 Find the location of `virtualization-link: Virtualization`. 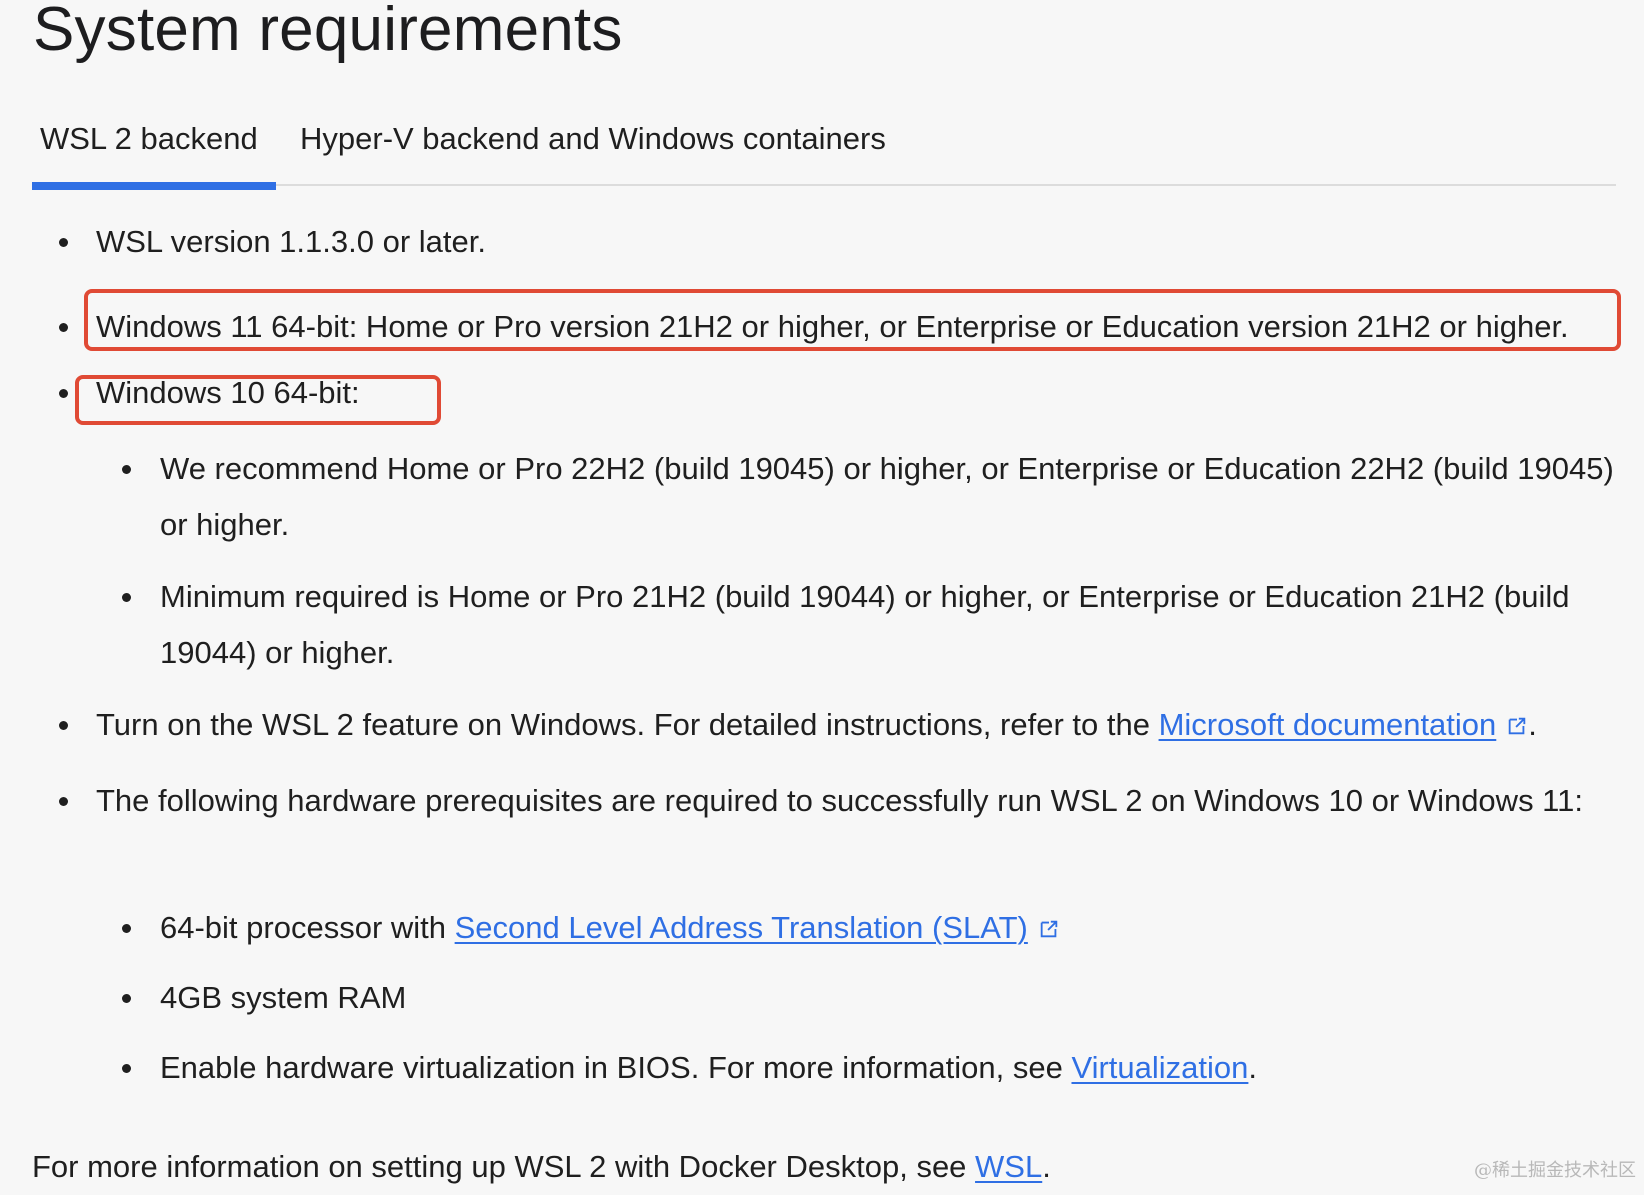

virtualization-link: Virtualization is located at coordinates (1159, 1067).